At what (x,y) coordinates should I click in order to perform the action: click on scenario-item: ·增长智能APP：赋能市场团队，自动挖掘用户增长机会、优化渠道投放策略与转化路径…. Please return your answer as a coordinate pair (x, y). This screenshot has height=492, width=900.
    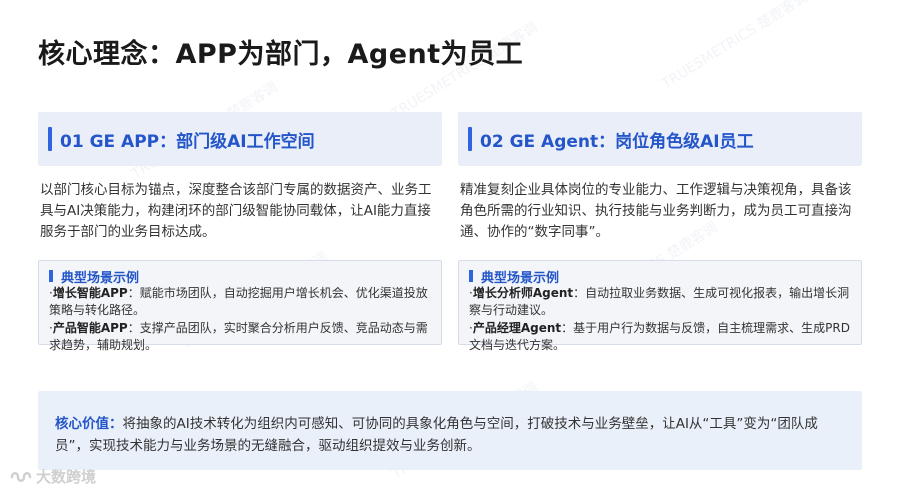
    Looking at the image, I should click on (238, 301).